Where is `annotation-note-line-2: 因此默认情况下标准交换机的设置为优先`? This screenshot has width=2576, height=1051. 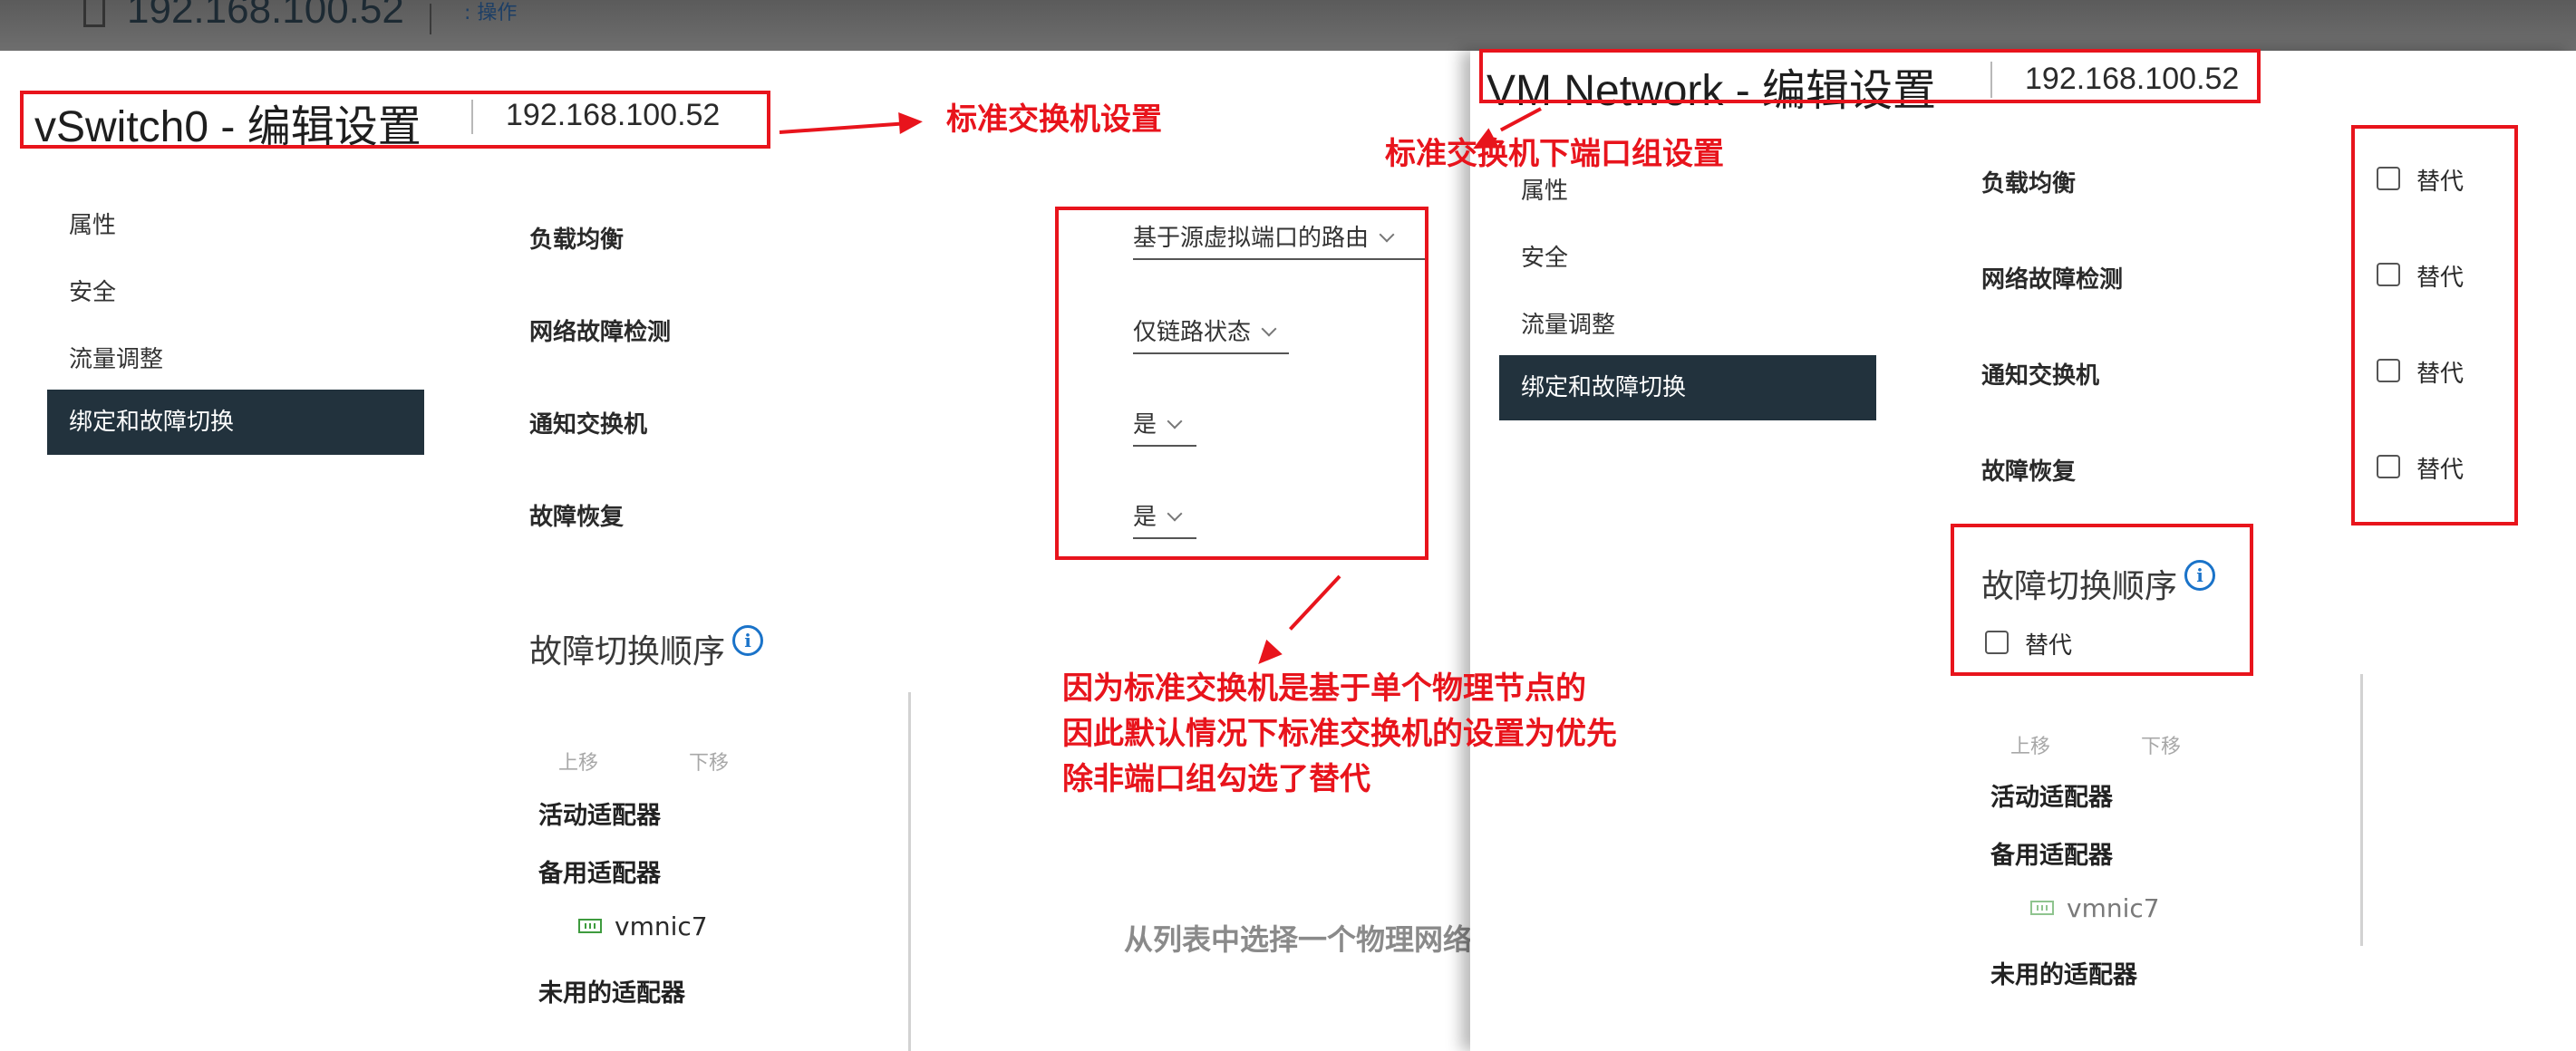 annotation-note-line-2: 因此默认情况下标准交换机的设置为优先 is located at coordinates (1339, 734).